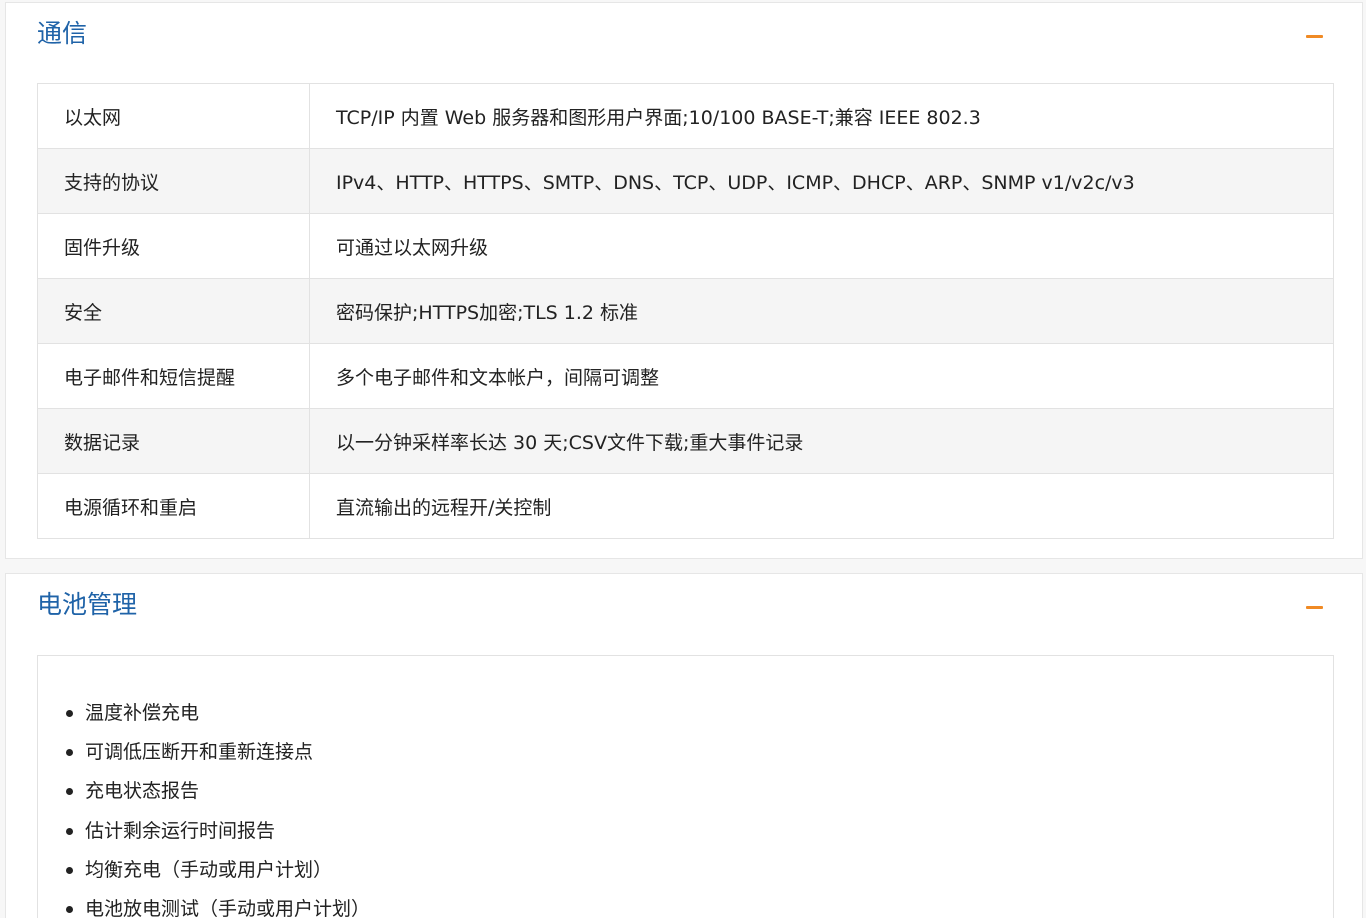 The width and height of the screenshot is (1366, 918). I want to click on spec-value: 以一分钟采样率长达 30 天;CSV文件下载;重大事件记录, so click(821, 441).